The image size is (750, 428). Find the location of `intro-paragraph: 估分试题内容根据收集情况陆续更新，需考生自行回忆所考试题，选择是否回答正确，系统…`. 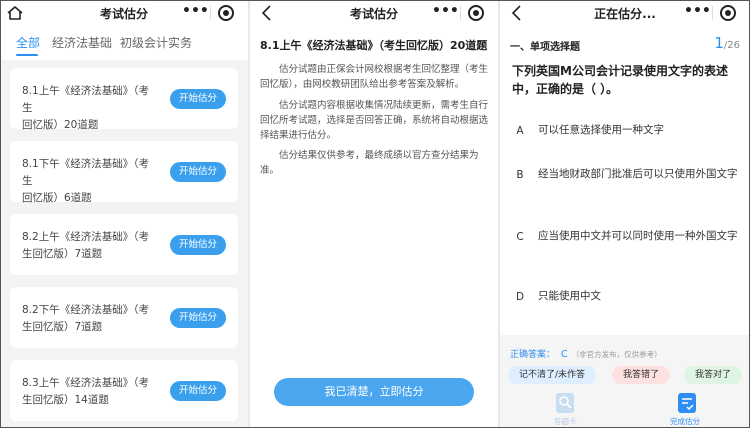

intro-paragraph: 估分试题内容根据收集情况陆续更新，需考生自行回忆所考试题，选择是否回答正确，系统… is located at coordinates (374, 120).